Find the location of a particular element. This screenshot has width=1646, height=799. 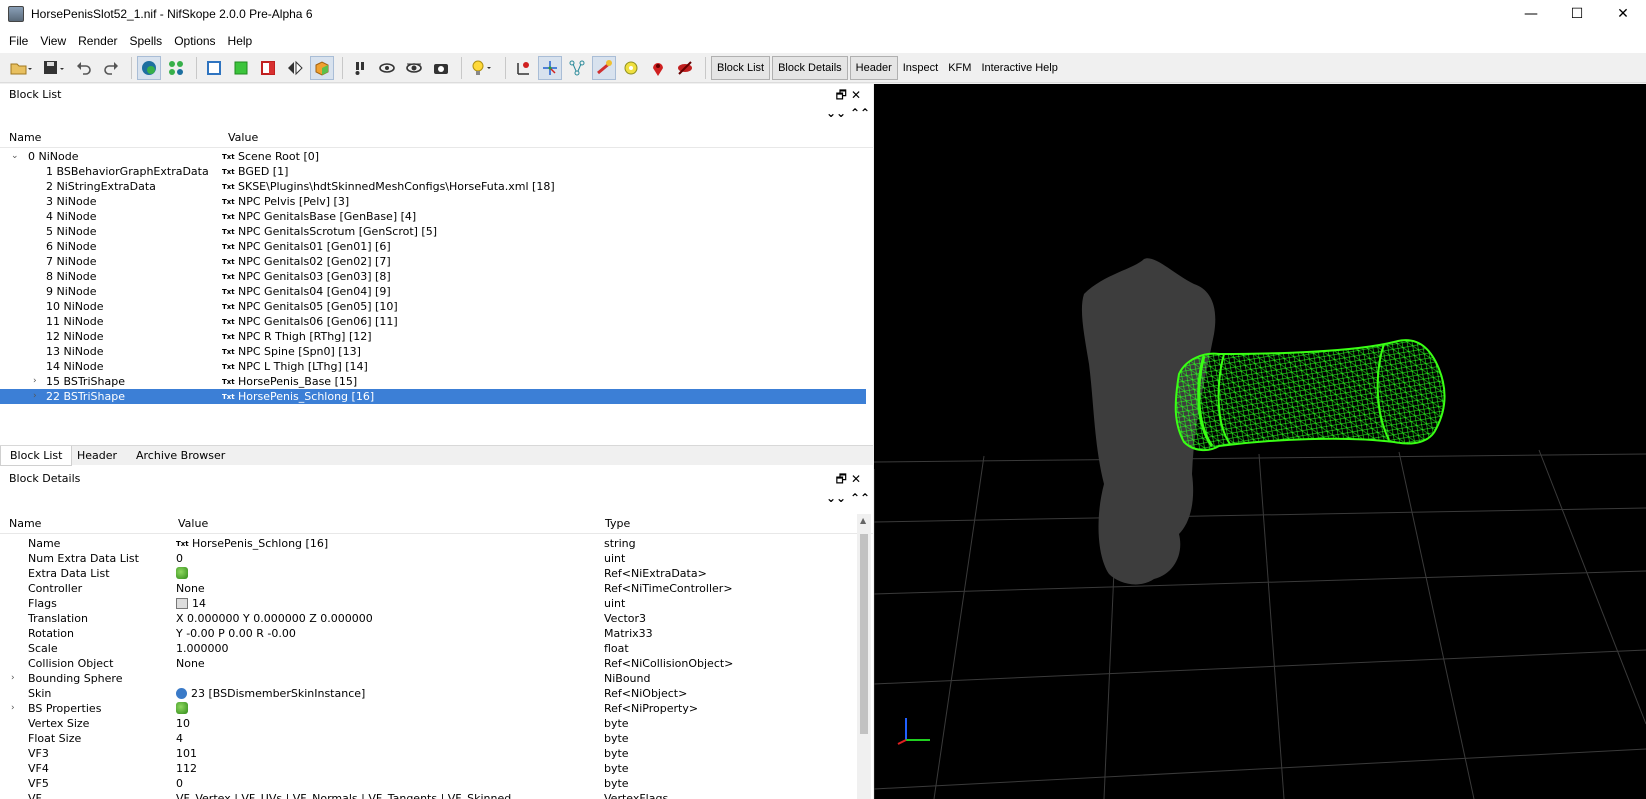

block-list-row: 11 NiNode Txt NPC Genitals06 [Gen06] [11] is located at coordinates (433, 321).